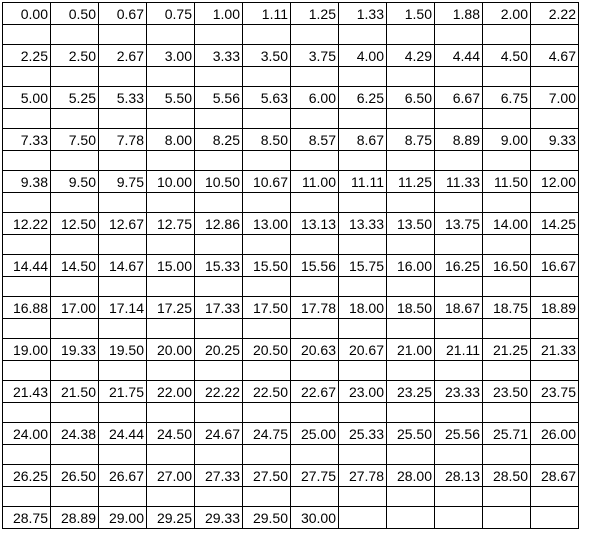 This screenshot has height=547, width=602. What do you see at coordinates (74, 265) in the screenshot?
I see `grid-cell: 14.50` at bounding box center [74, 265].